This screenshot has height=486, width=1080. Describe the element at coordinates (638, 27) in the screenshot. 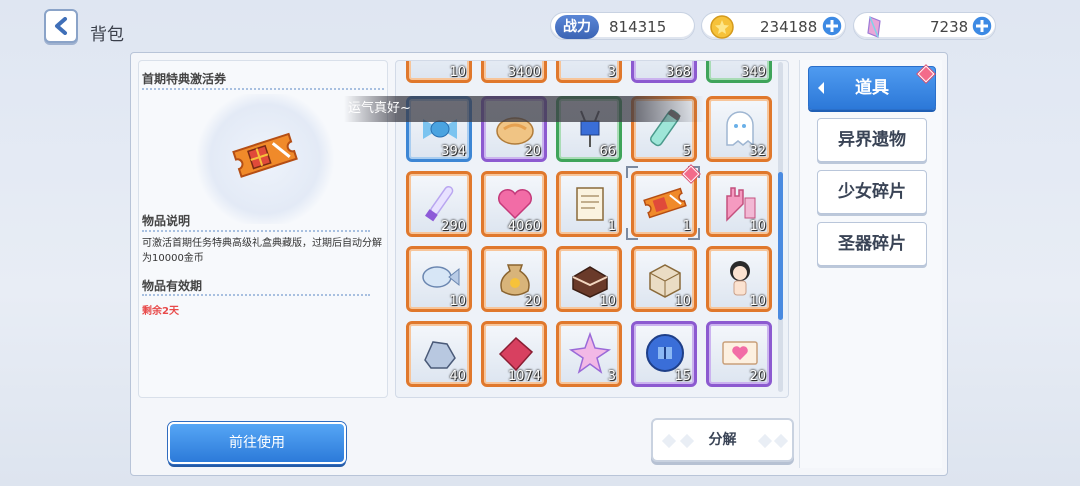

I see `power-value: 814315` at that location.